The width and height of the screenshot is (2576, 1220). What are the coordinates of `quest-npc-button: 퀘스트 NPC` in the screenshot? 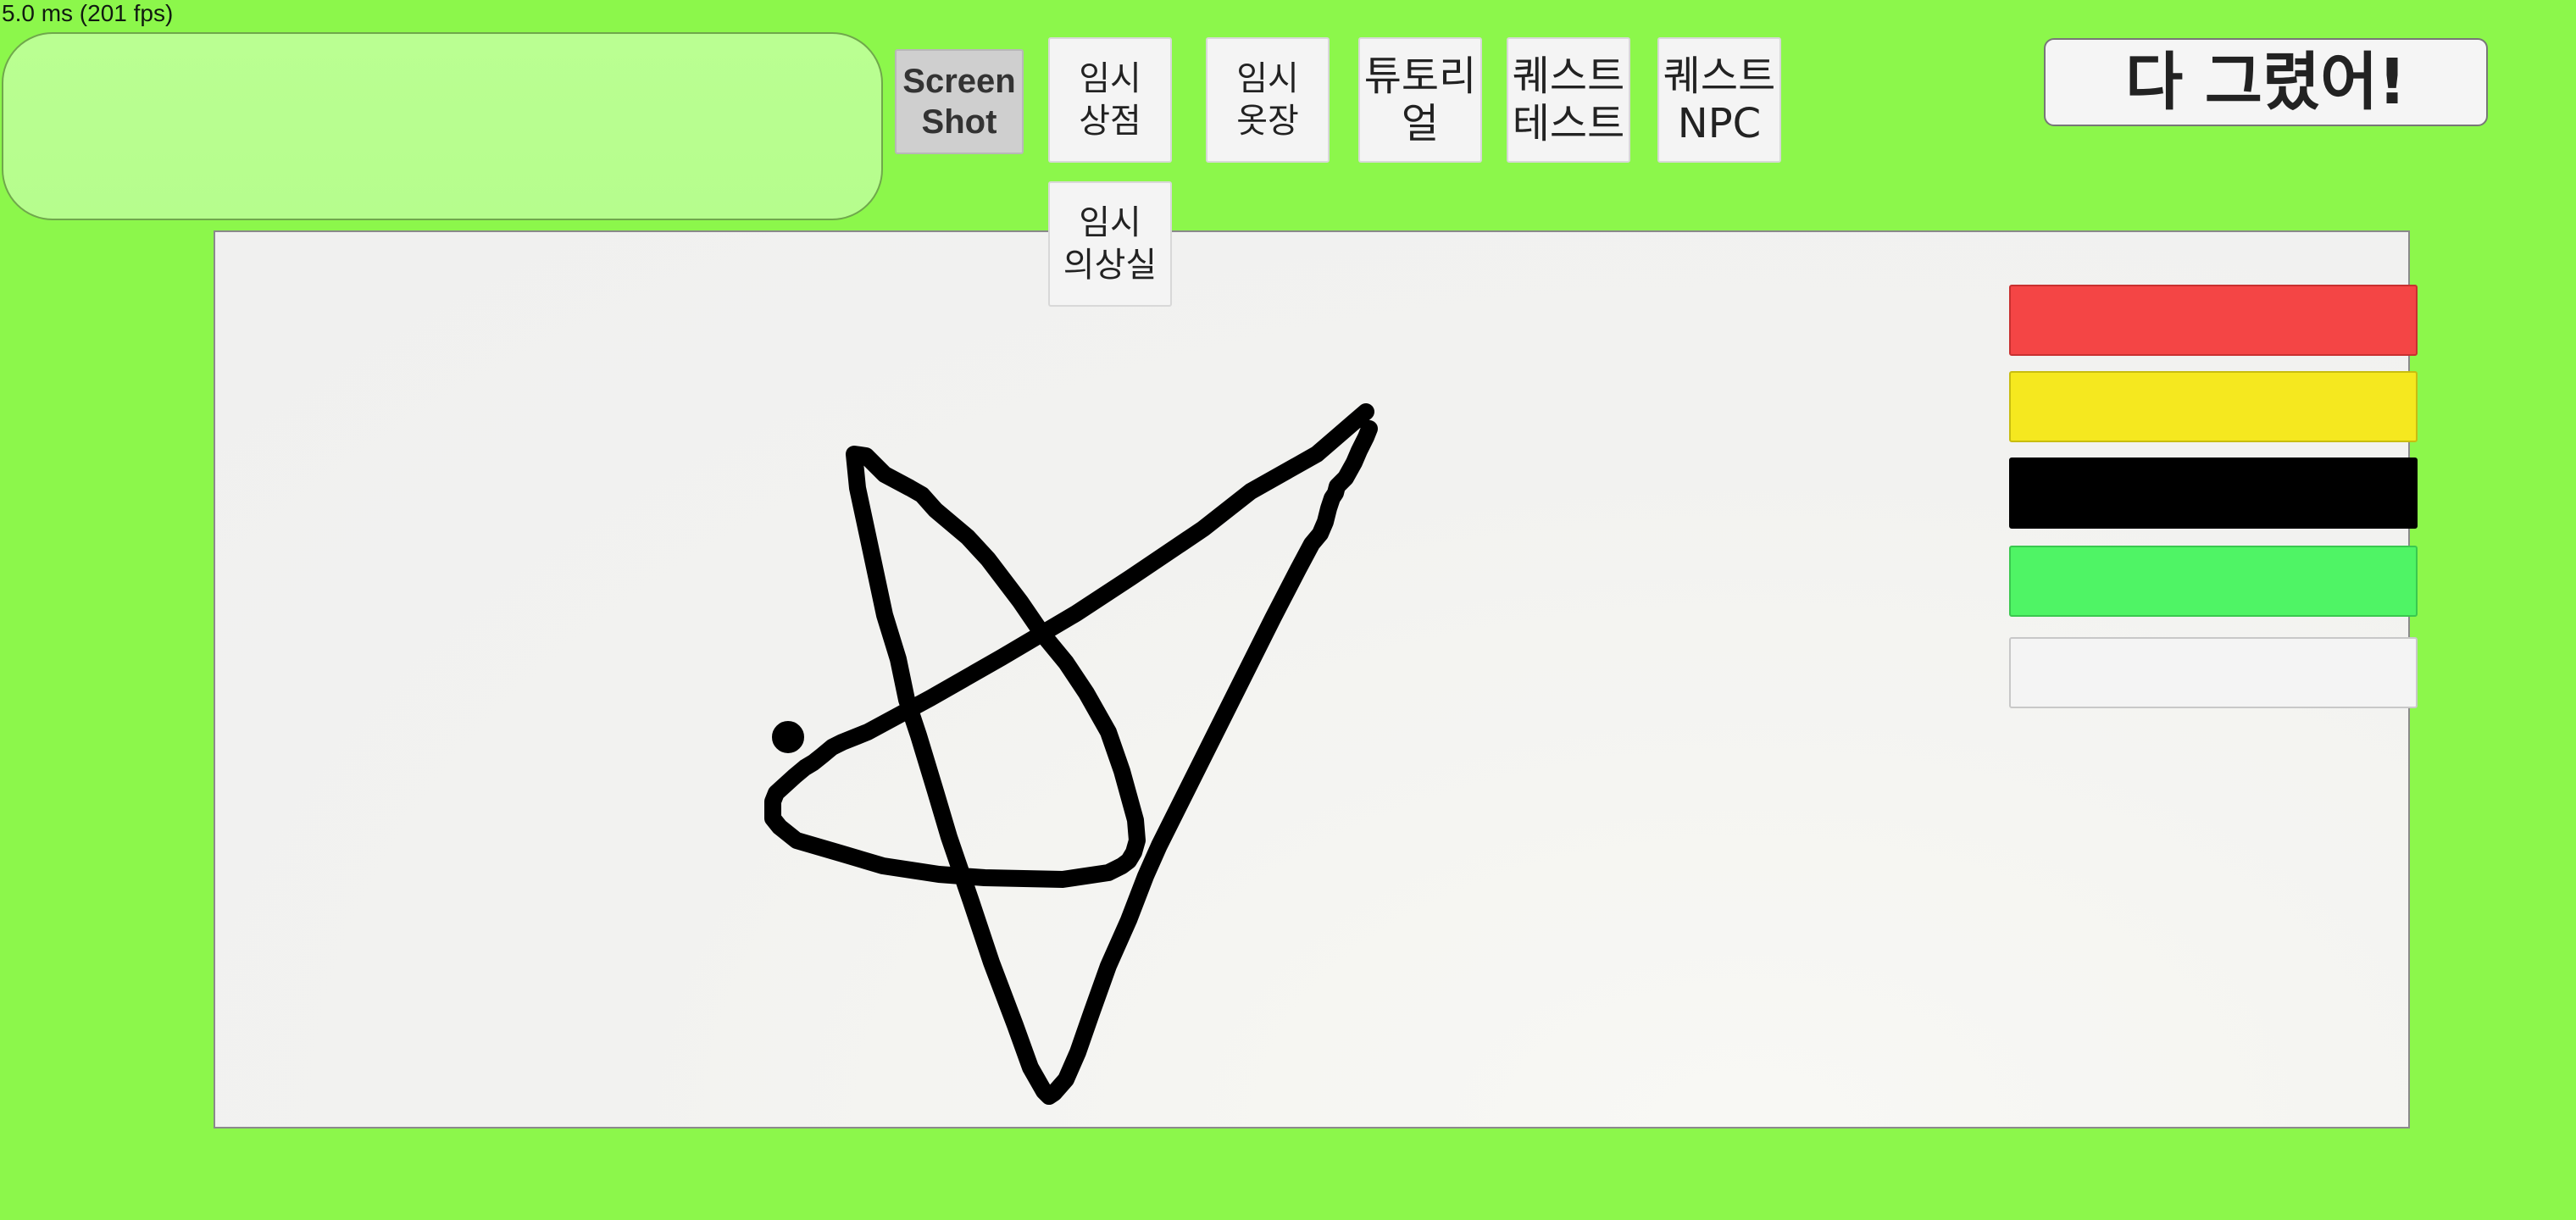 It's located at (1719, 100).